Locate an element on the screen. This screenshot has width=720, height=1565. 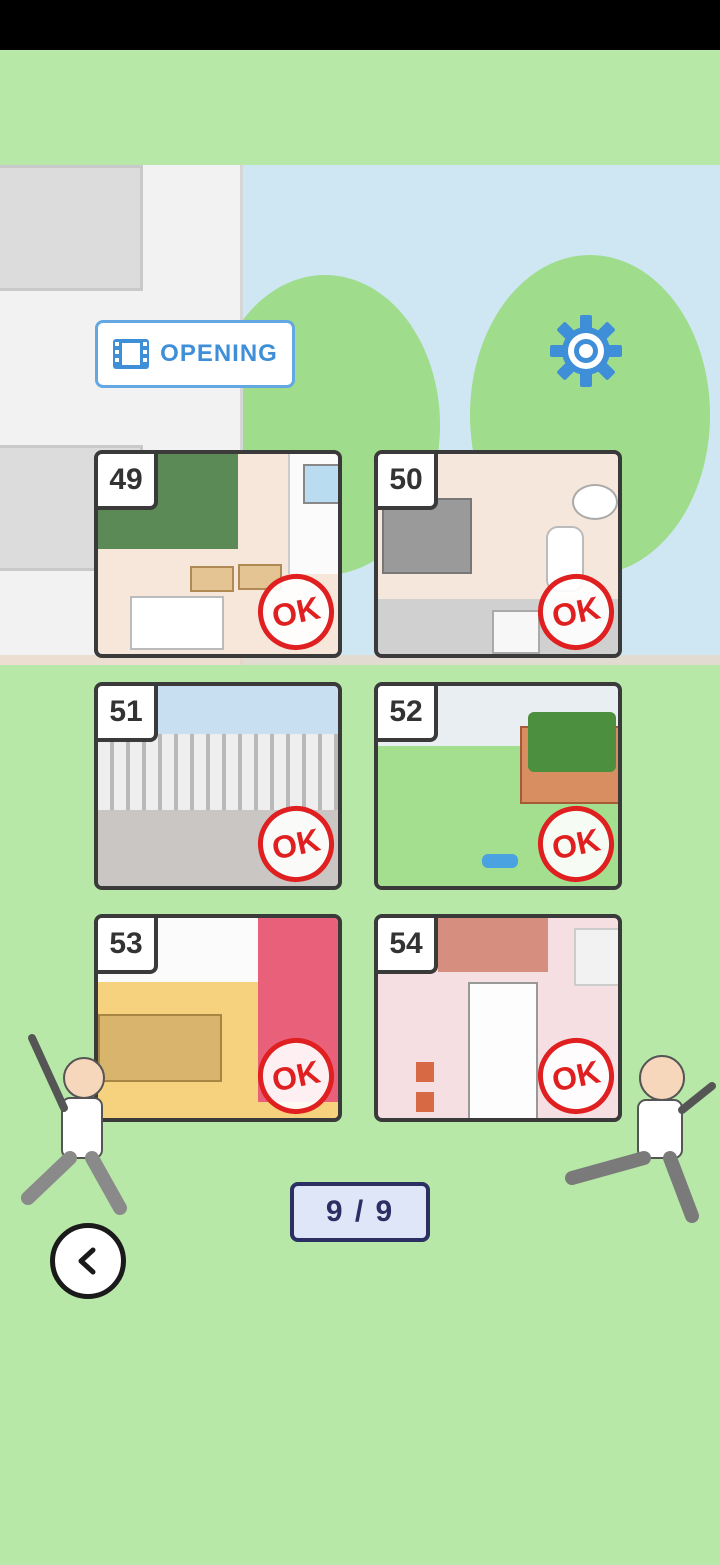
level-card-51: 51 OK is located at coordinates (218, 786).